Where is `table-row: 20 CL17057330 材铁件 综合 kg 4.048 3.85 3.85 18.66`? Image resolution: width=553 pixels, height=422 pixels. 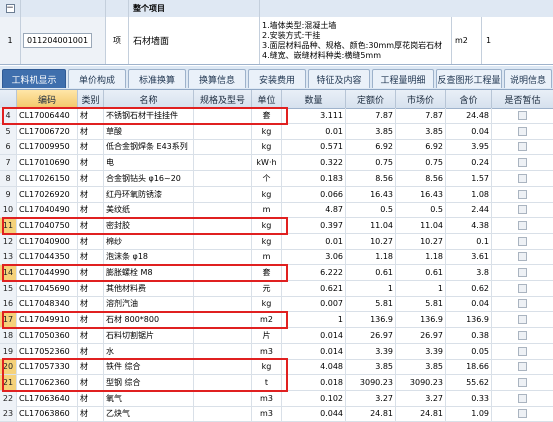
table-row: 20 CL17057330 材铁件 综合 kg 4.048 3.85 3.85 18.66 is located at coordinates (276, 367).